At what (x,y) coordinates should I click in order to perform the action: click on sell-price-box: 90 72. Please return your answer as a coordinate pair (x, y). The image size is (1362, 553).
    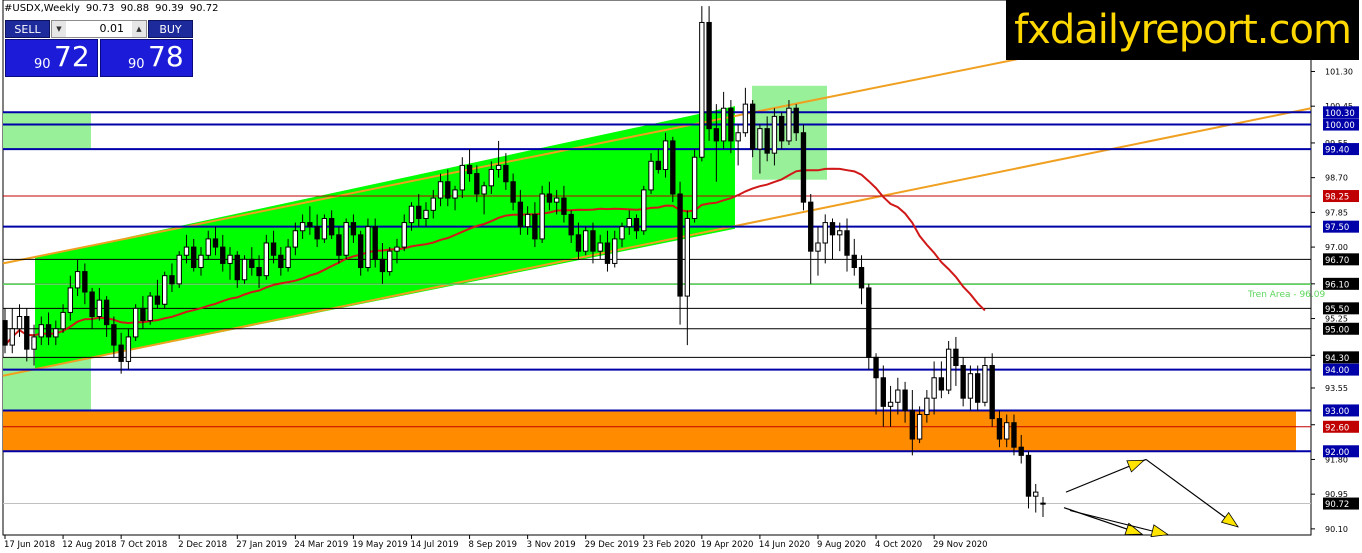
    Looking at the image, I should click on (51, 58).